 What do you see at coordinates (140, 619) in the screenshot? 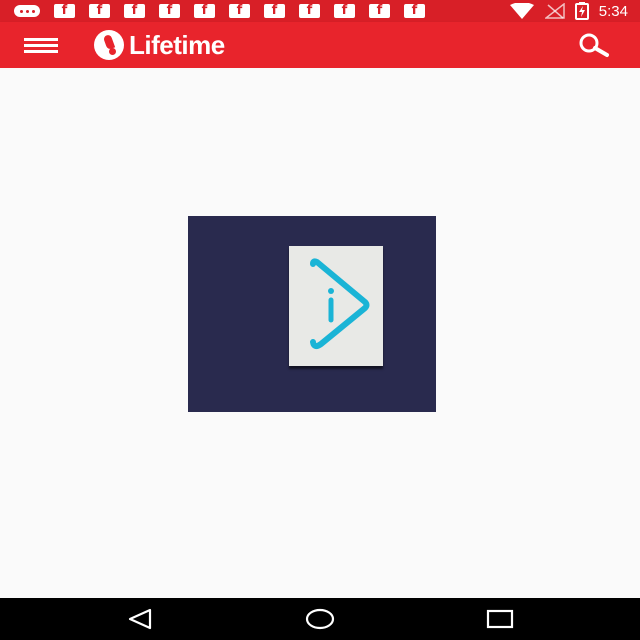
I see `back-icon` at bounding box center [140, 619].